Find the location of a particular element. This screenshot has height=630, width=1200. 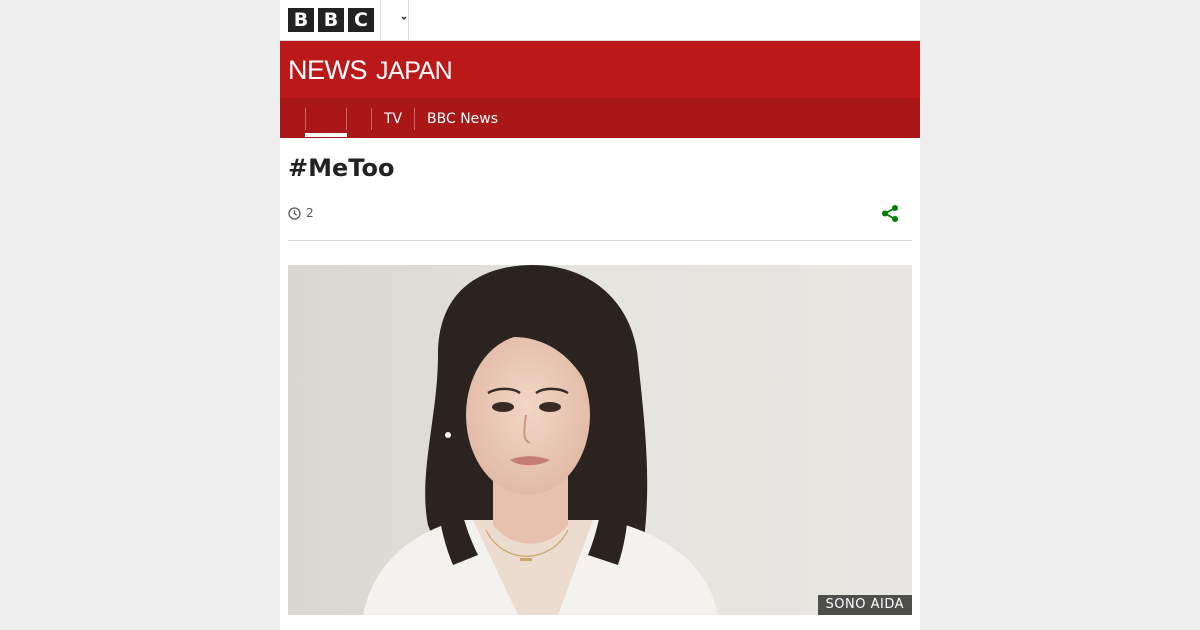

top-bar: B B C is located at coordinates (600, 20).